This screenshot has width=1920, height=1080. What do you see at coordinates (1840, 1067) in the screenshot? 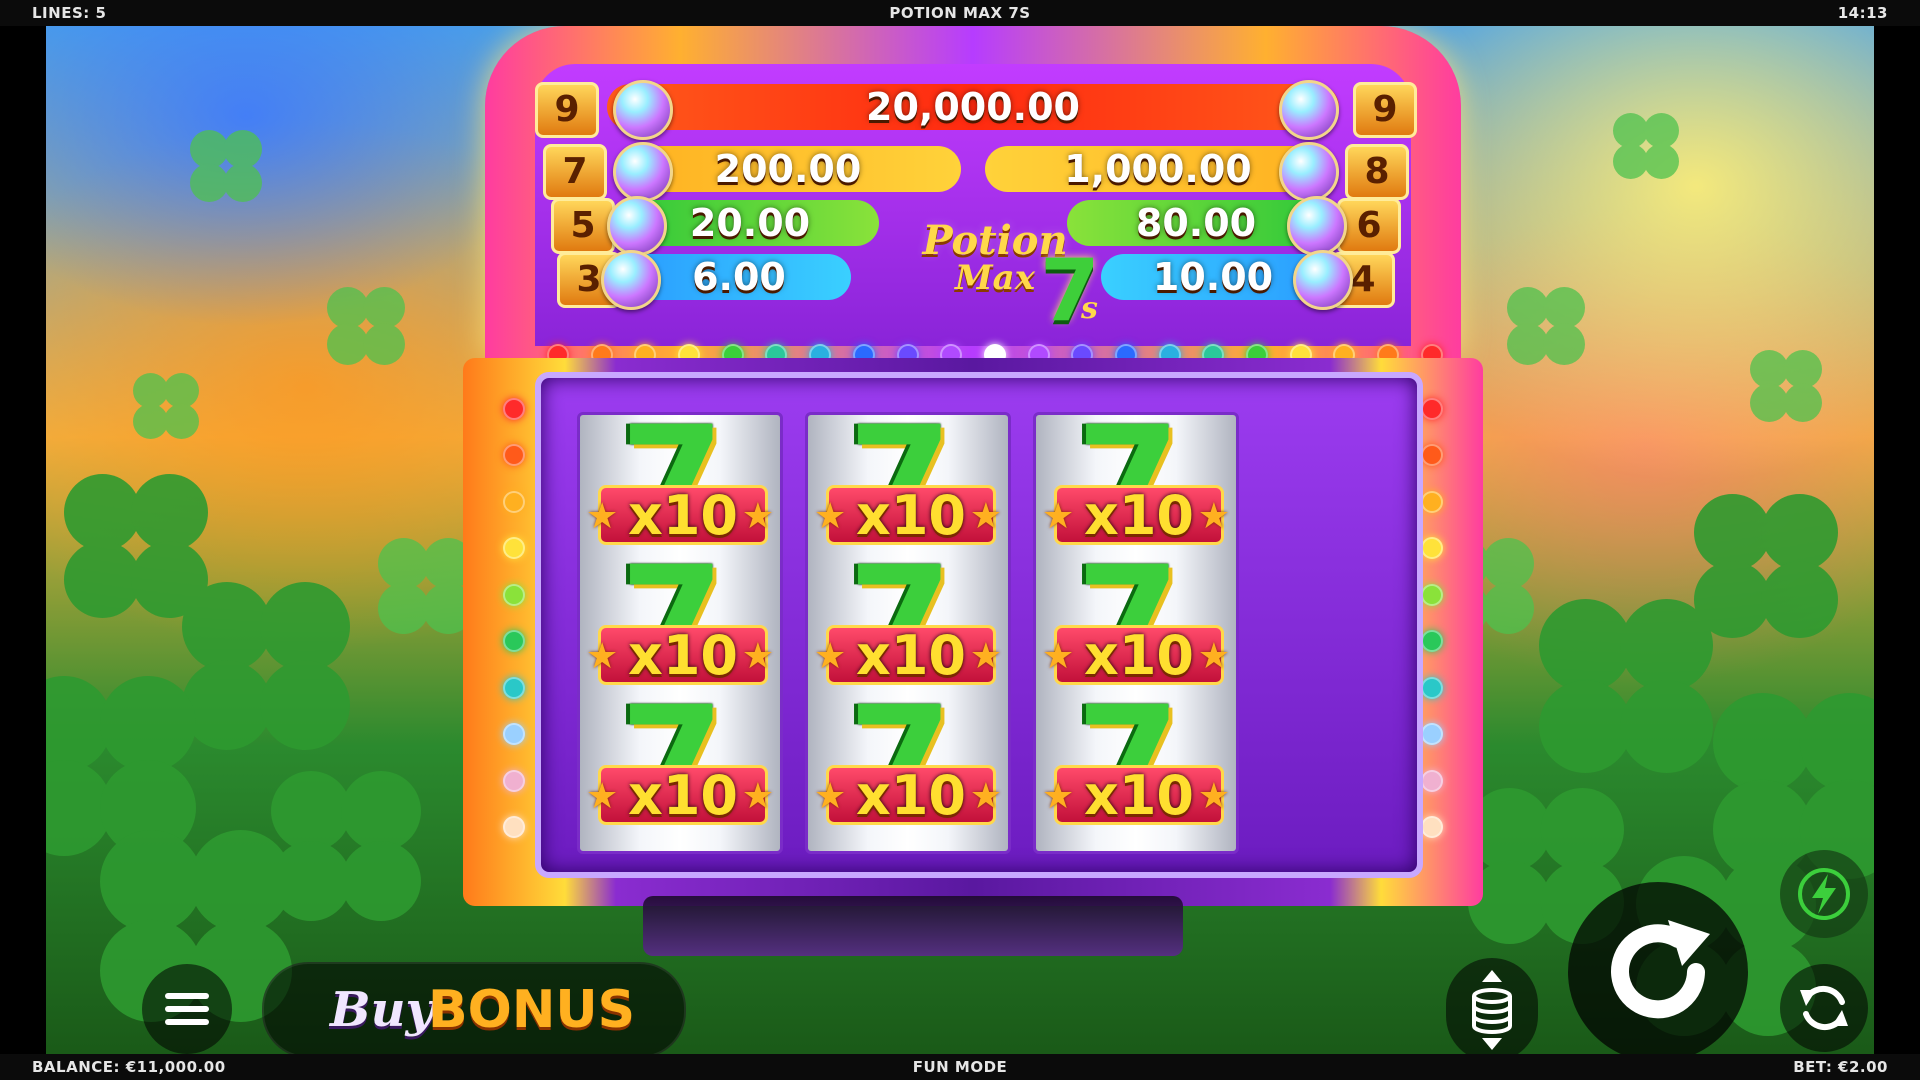
I see `bet-display: BET: €2.00` at bounding box center [1840, 1067].